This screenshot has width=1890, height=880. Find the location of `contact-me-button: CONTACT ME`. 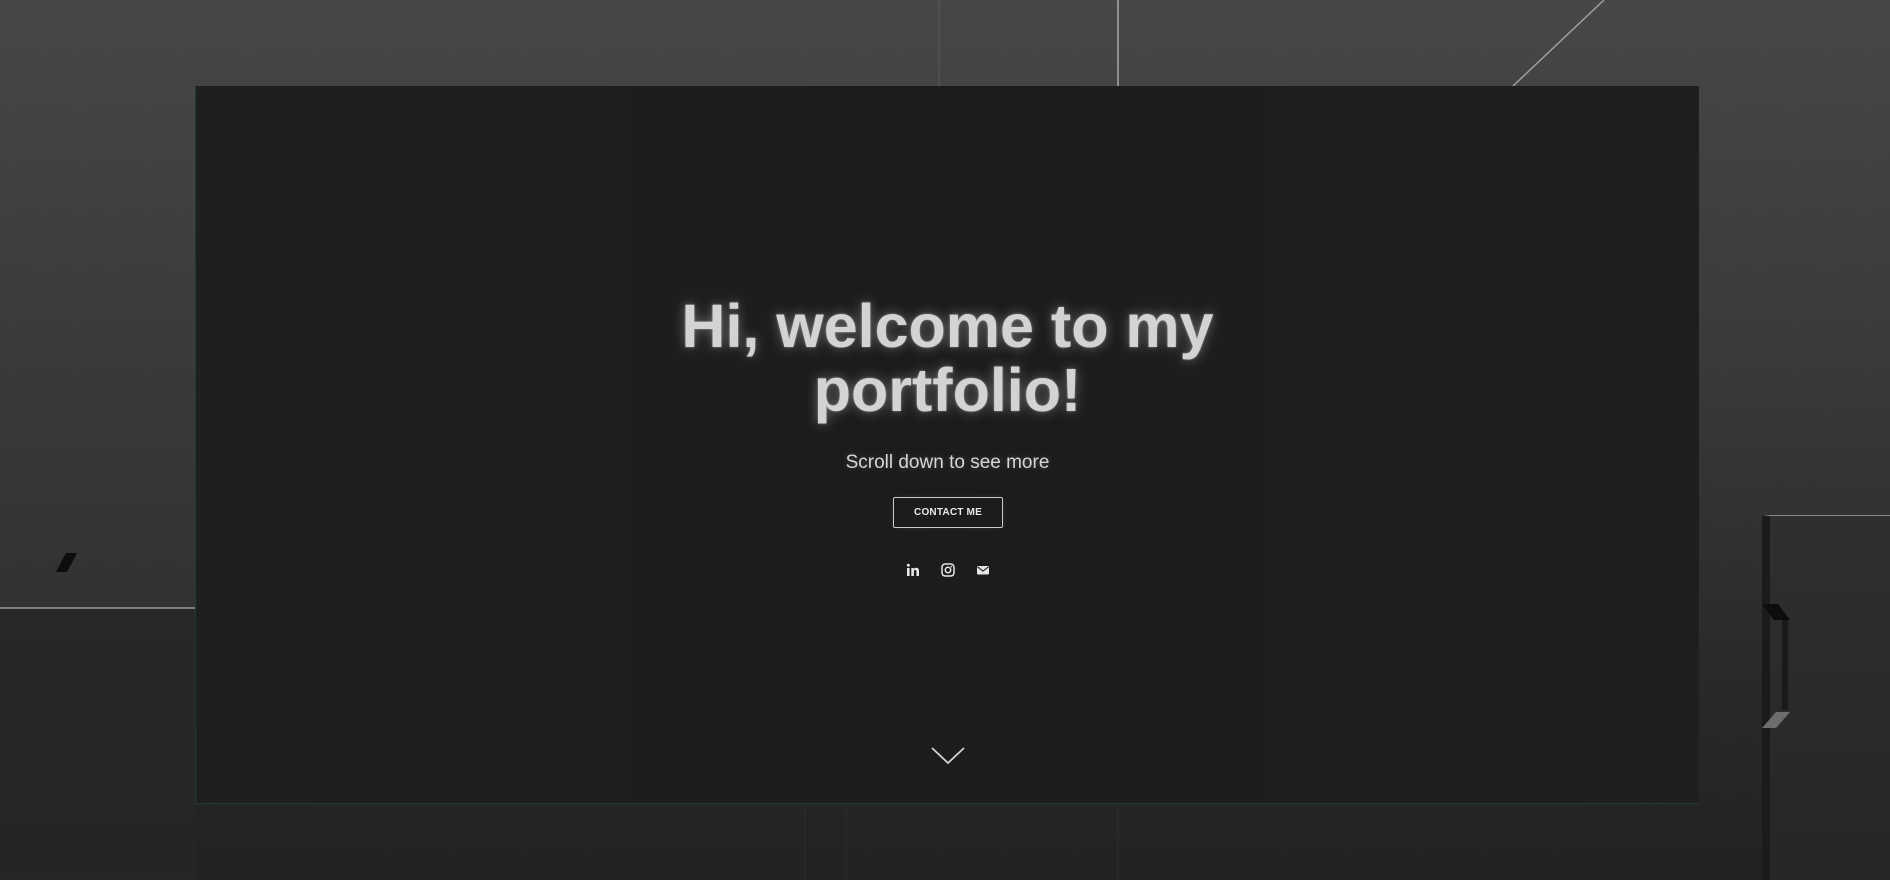

contact-me-button: CONTACT ME is located at coordinates (948, 512).